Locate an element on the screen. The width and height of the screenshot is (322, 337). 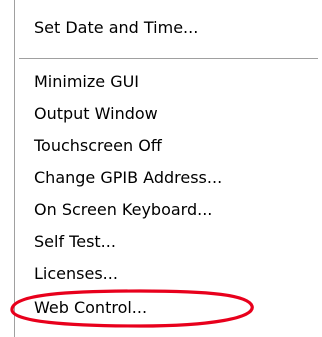
menu-separator is located at coordinates (168, 58).